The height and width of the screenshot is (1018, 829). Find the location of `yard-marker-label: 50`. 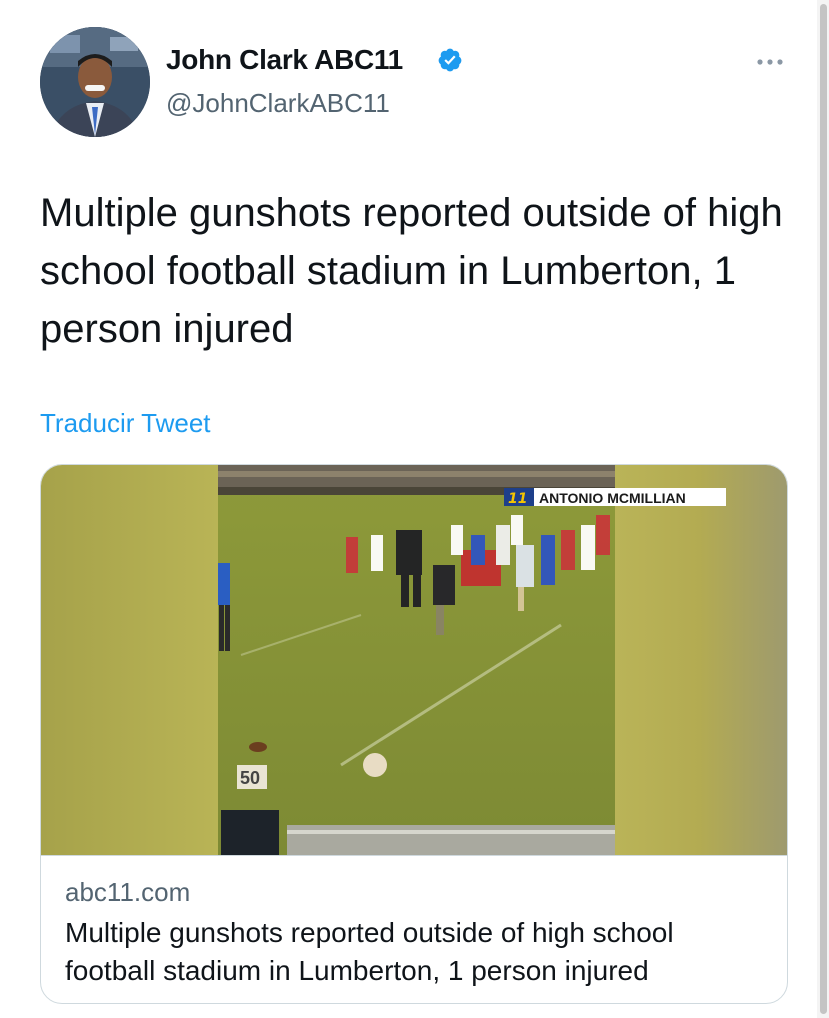

yard-marker-label: 50 is located at coordinates (250, 778).